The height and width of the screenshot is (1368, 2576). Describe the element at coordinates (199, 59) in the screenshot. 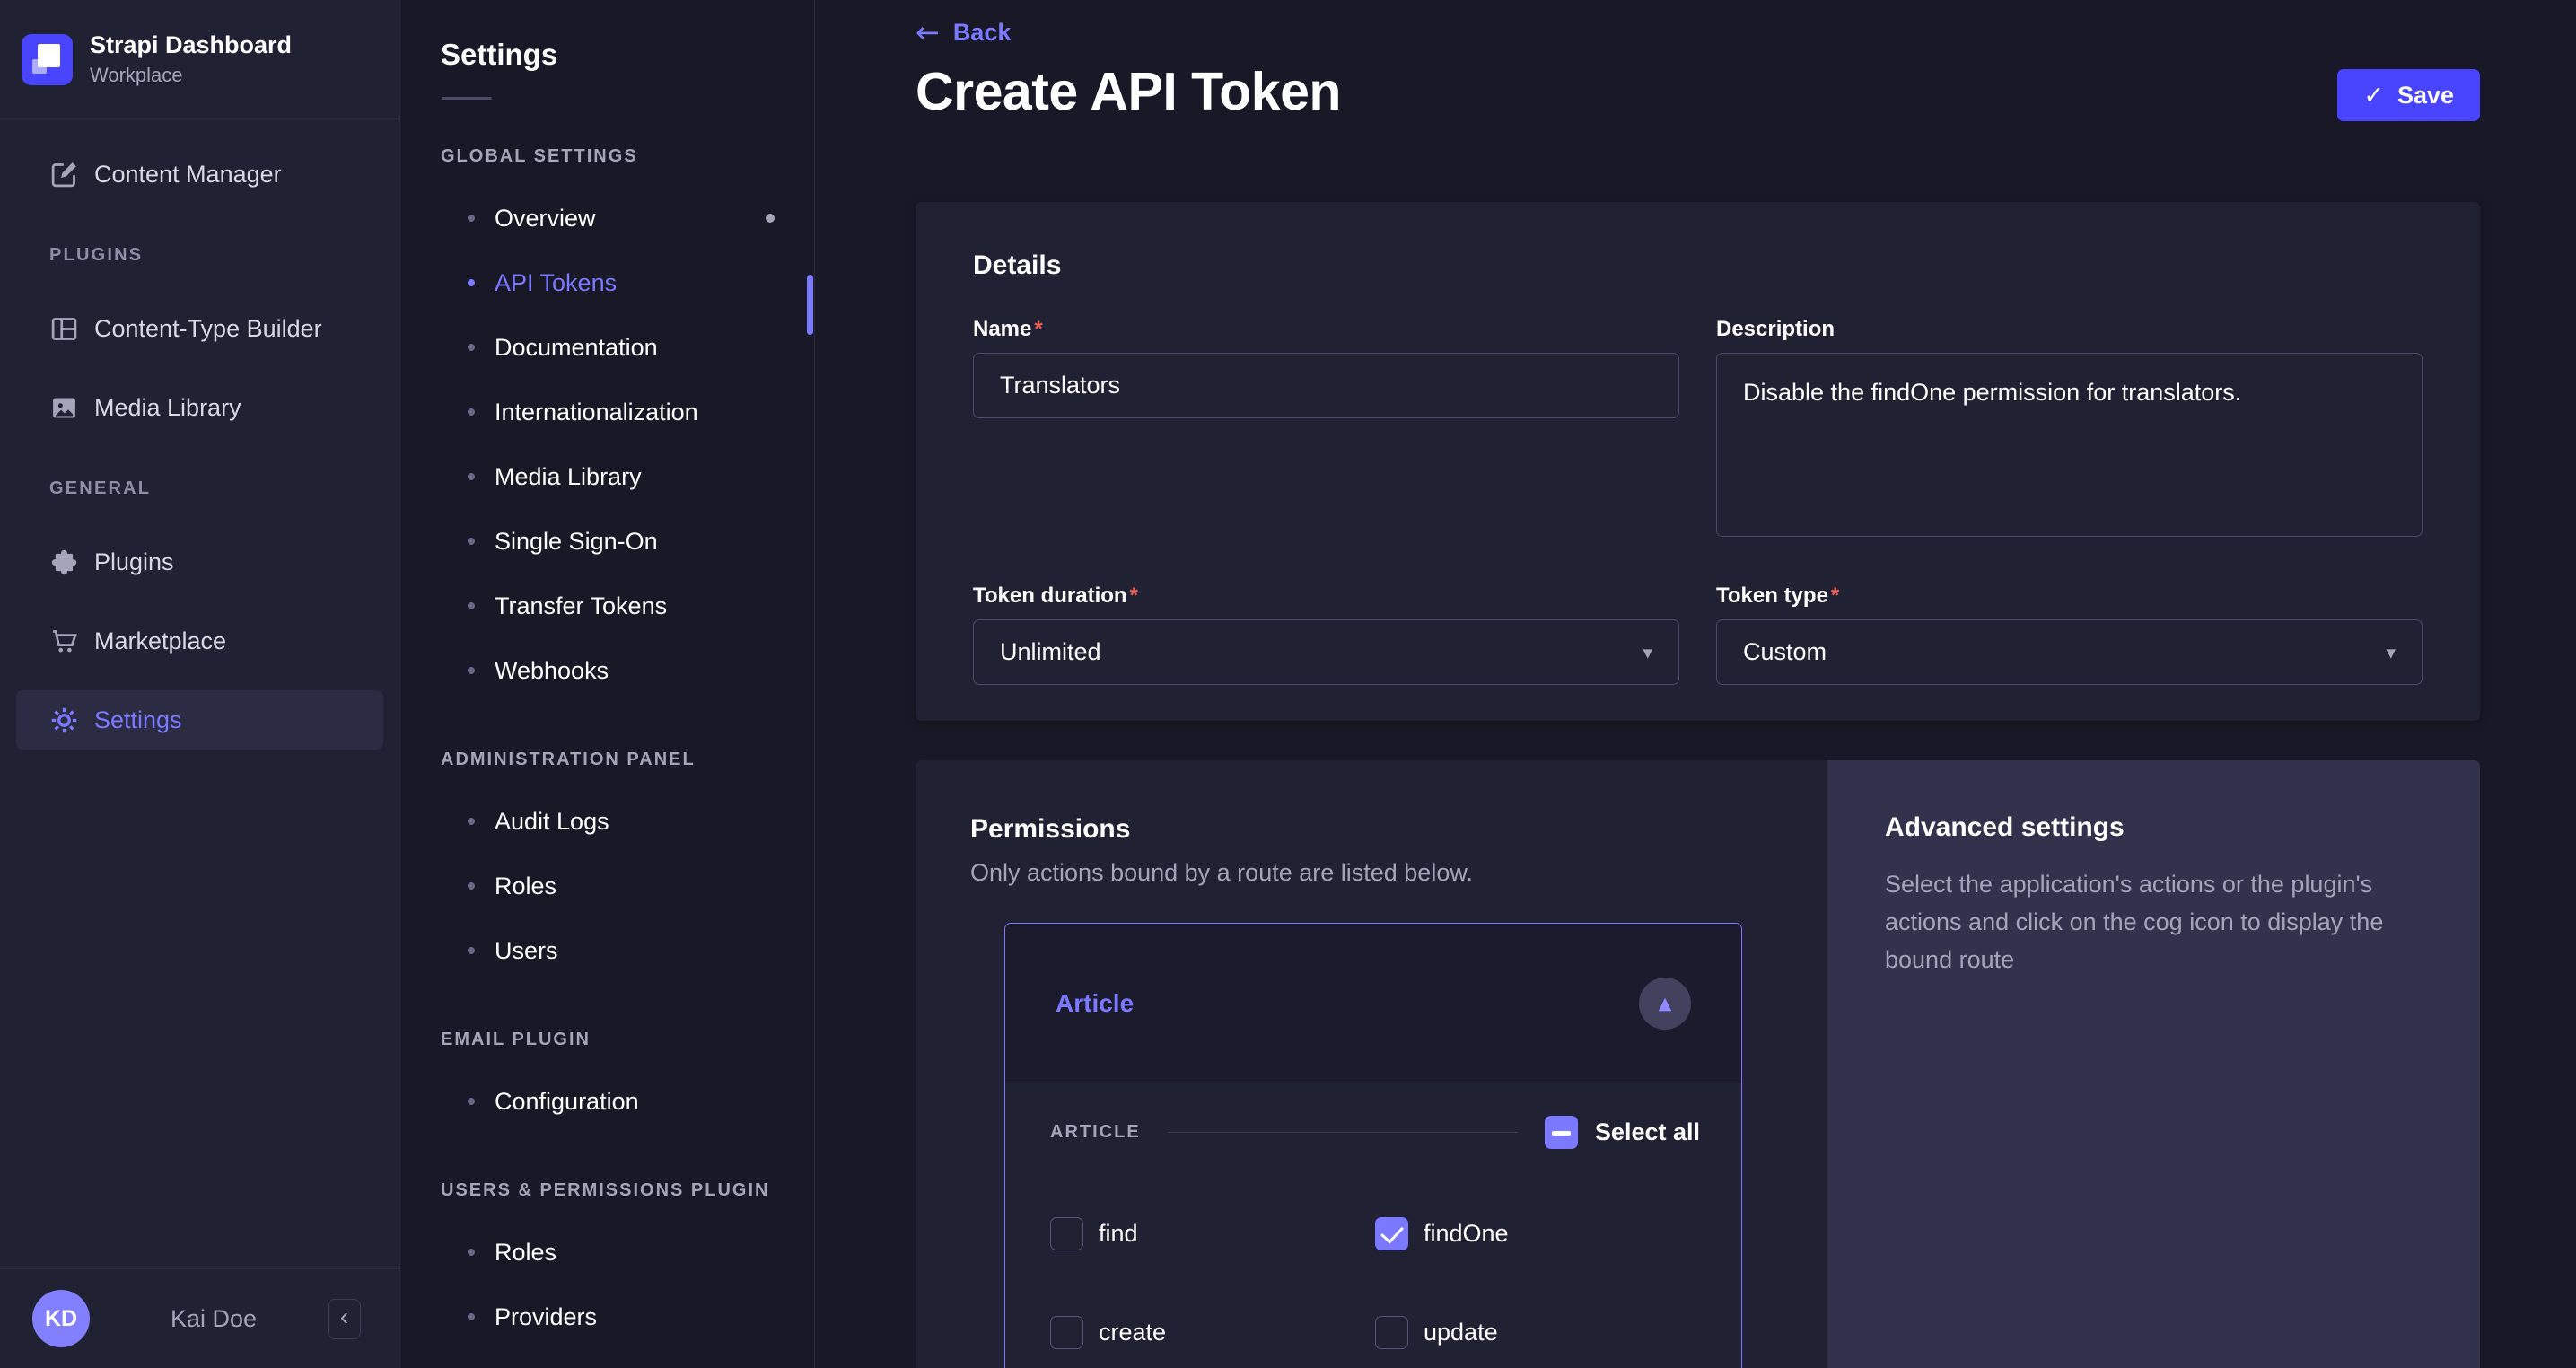

I see `workspace-brand: Strapi Dashboard Workplace` at that location.